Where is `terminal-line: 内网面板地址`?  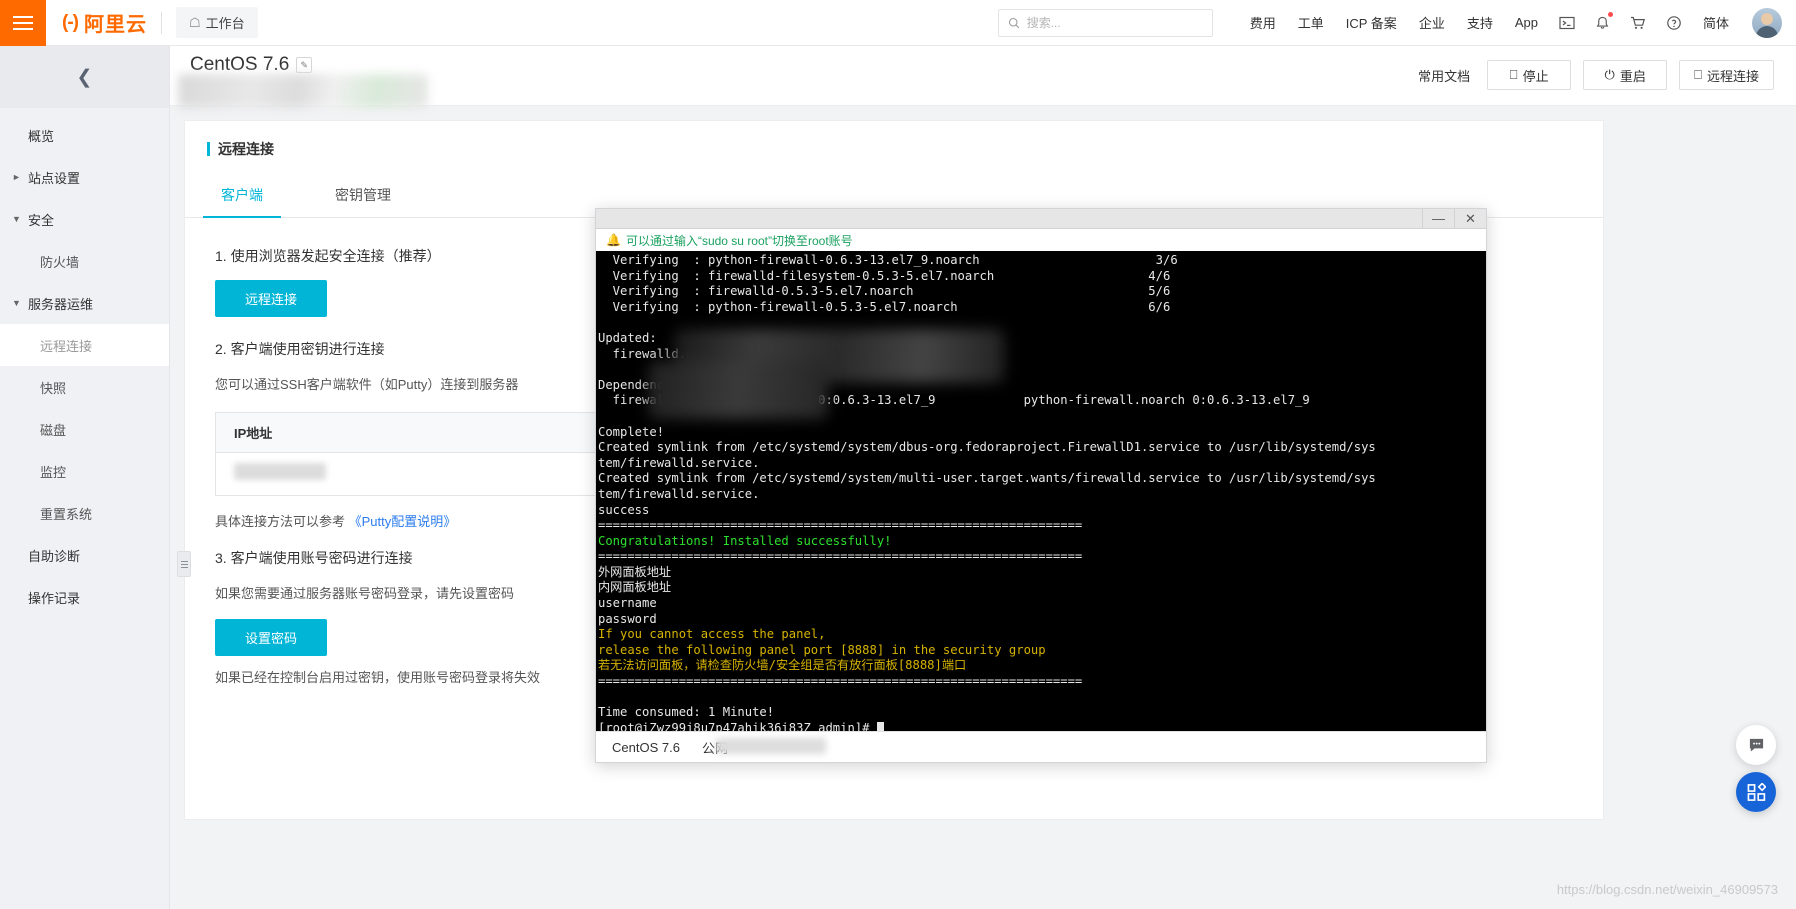
terminal-line: 内网面板地址 is located at coordinates (635, 587).